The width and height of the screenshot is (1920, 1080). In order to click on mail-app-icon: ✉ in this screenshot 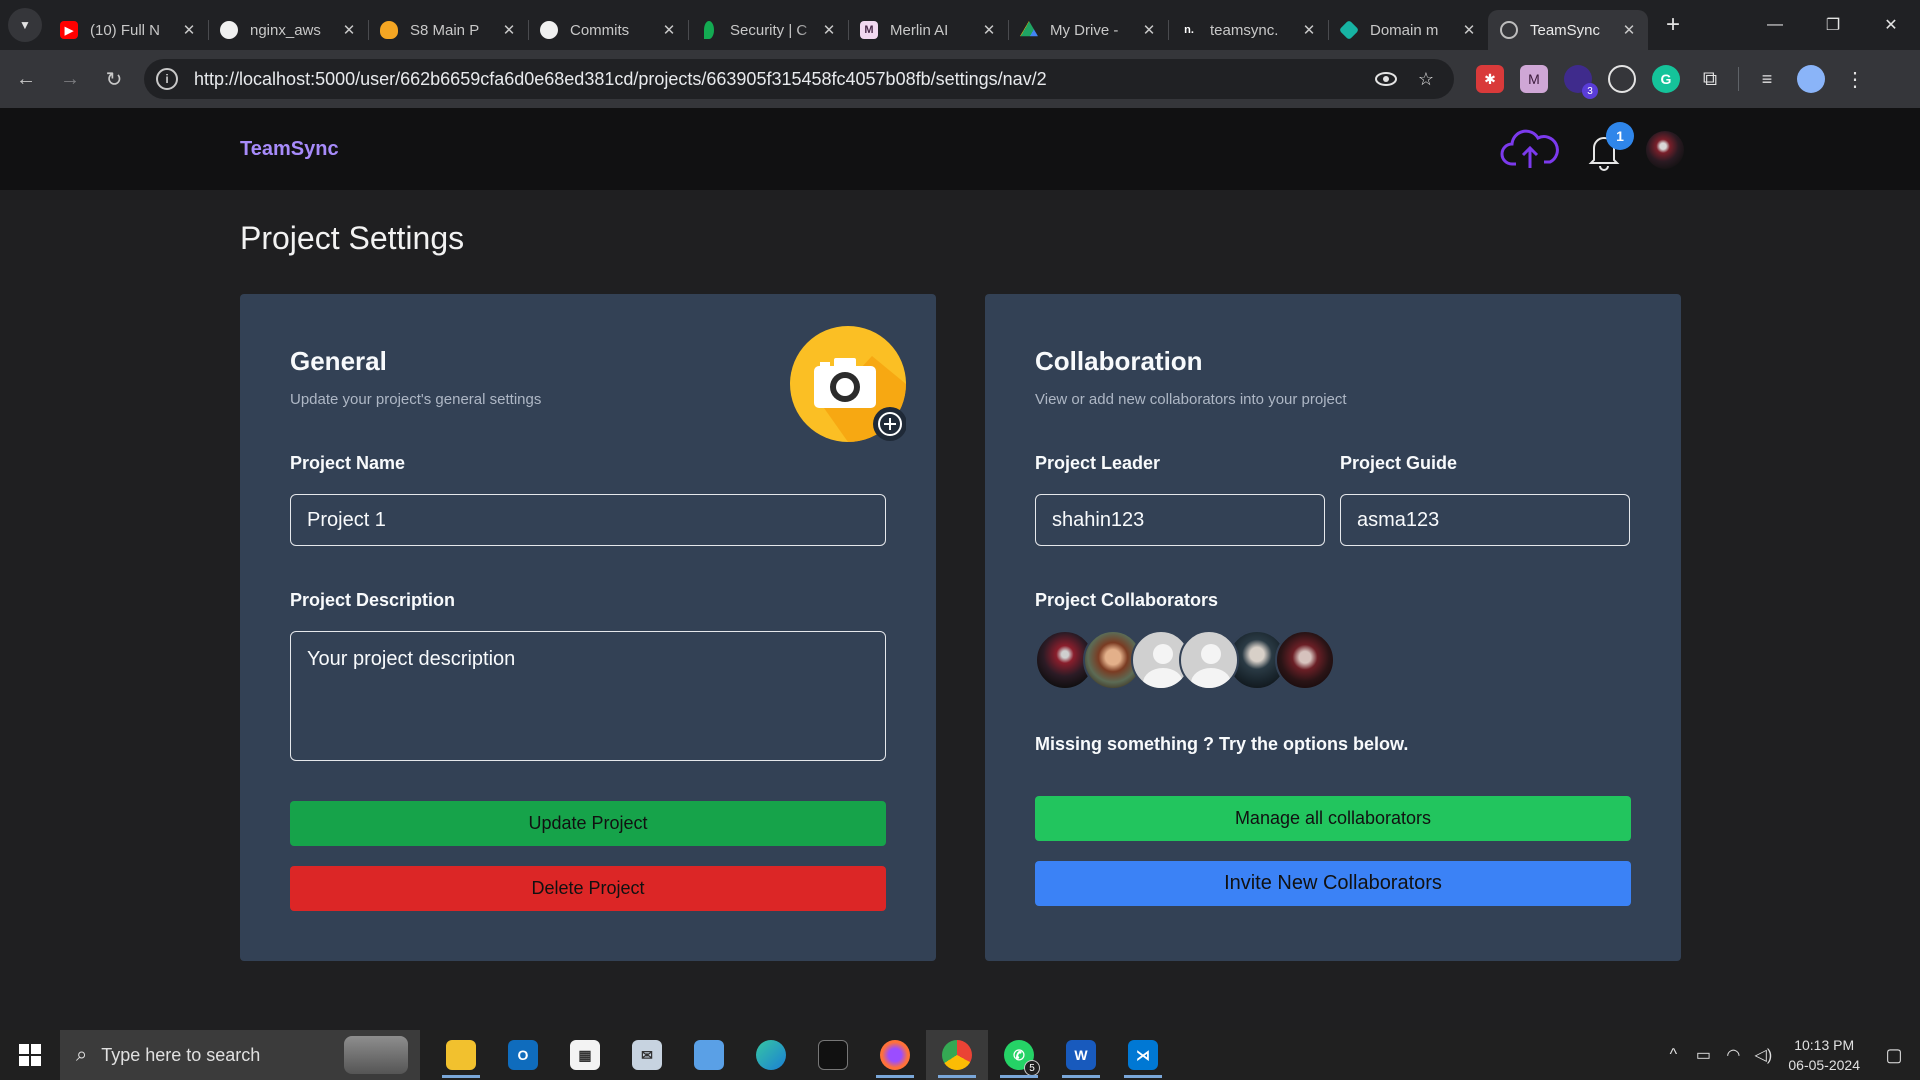, I will do `click(647, 1055)`.